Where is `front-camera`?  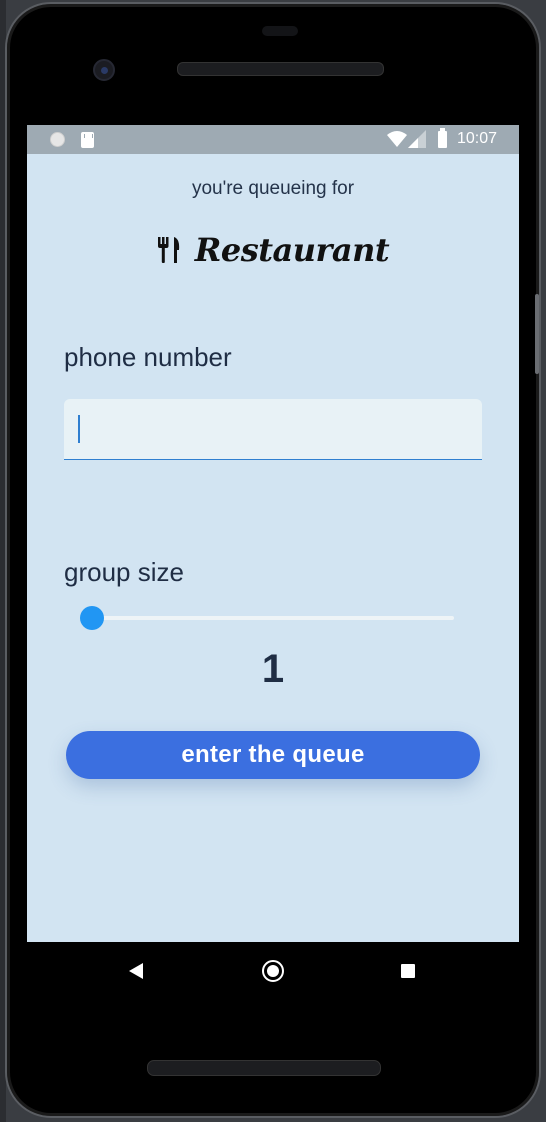 front-camera is located at coordinates (104, 70).